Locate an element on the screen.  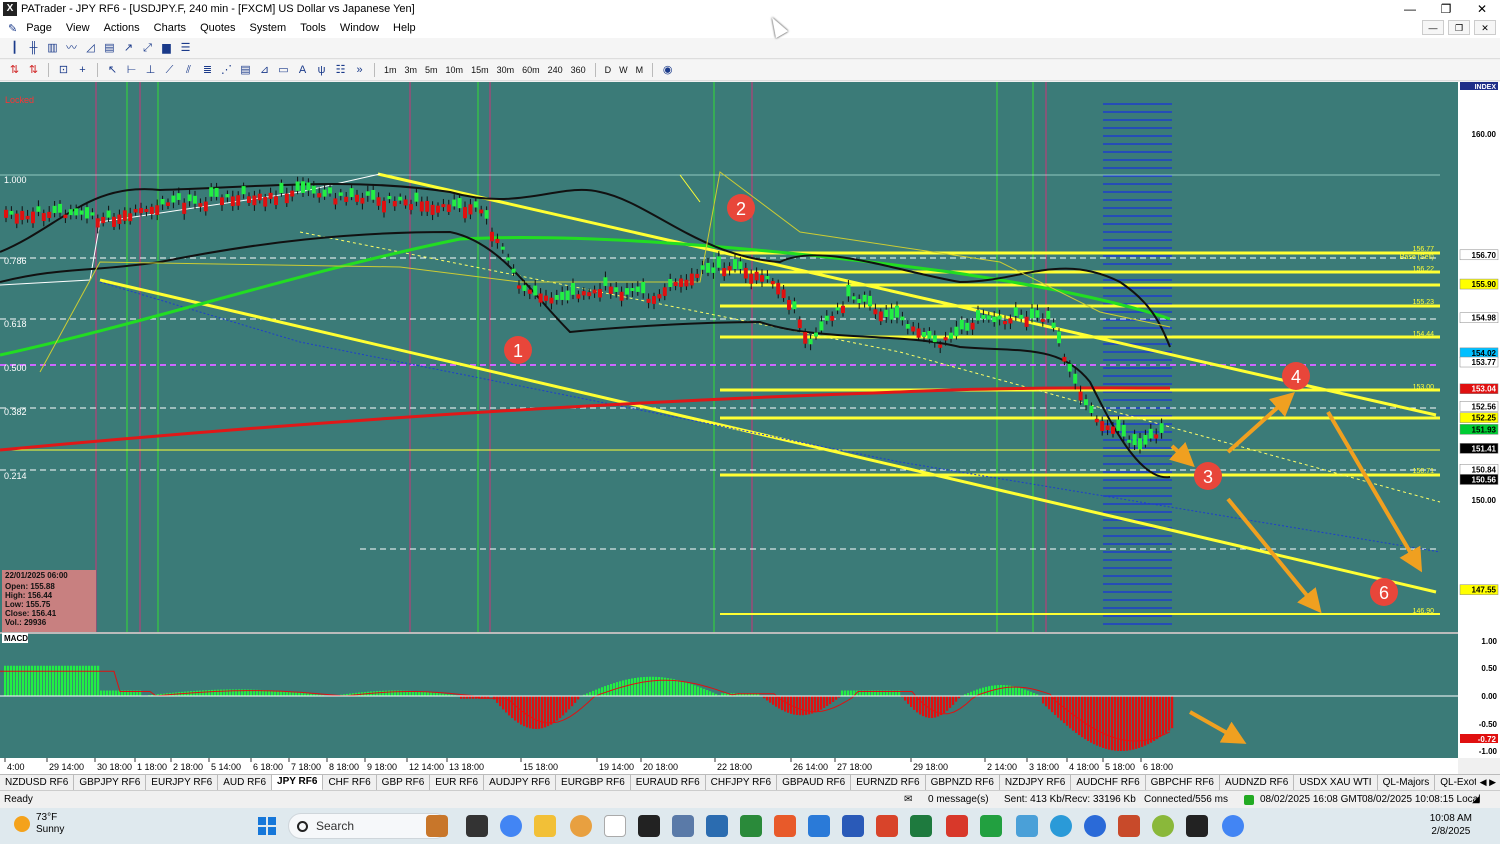
symbol-tab: USDX XAU WTI is located at coordinates (1336, 782).